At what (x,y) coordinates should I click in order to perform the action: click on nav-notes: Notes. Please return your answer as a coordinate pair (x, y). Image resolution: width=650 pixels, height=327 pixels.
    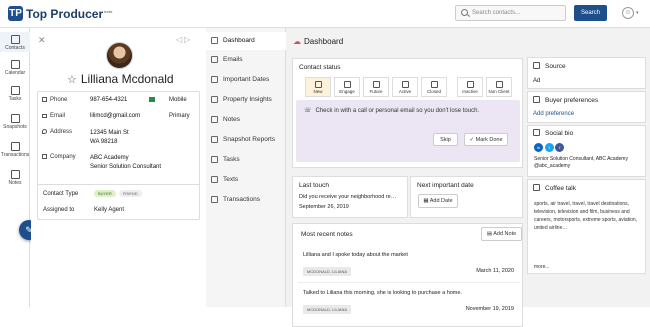
    Looking at the image, I should click on (15, 178).